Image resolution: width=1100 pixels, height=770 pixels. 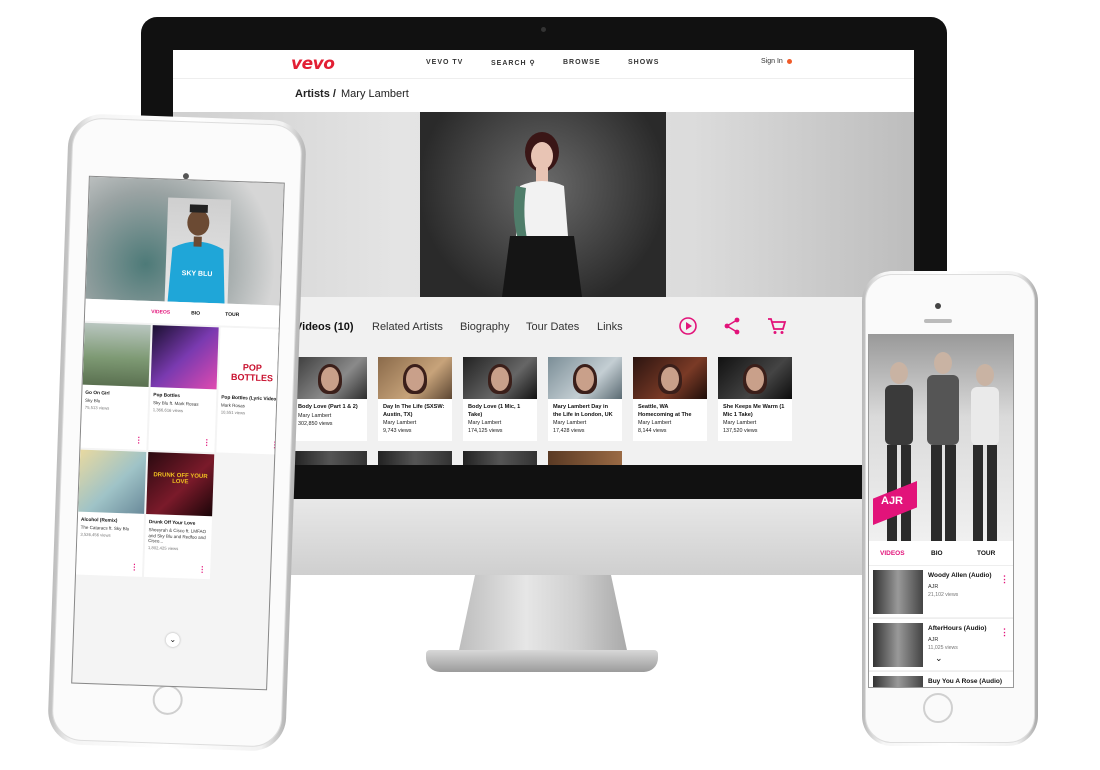 I want to click on video-views: 10,551 views, so click(x=233, y=412).